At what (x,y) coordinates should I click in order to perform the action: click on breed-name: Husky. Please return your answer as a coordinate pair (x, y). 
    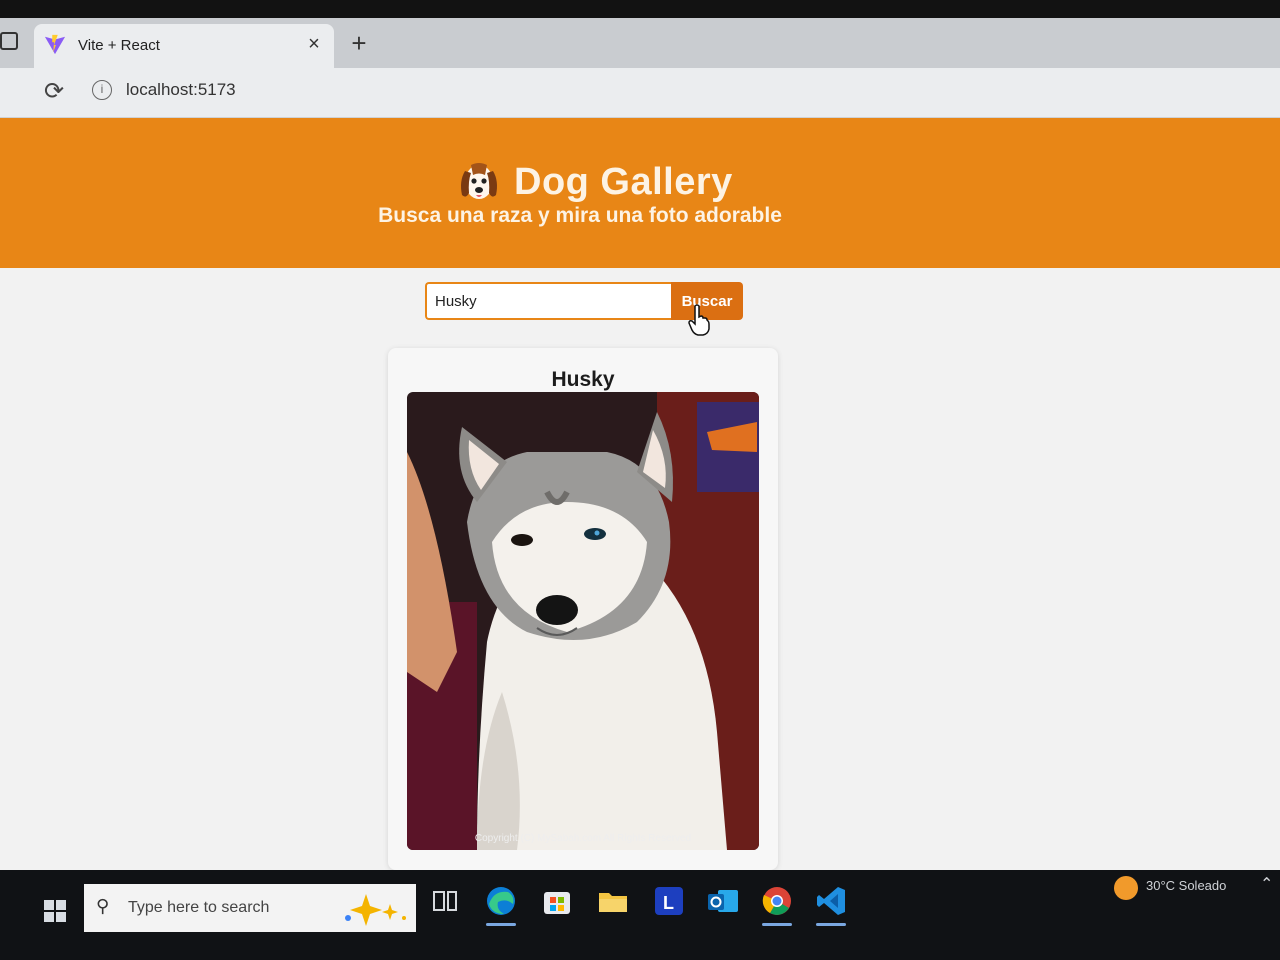
    Looking at the image, I should click on (583, 379).